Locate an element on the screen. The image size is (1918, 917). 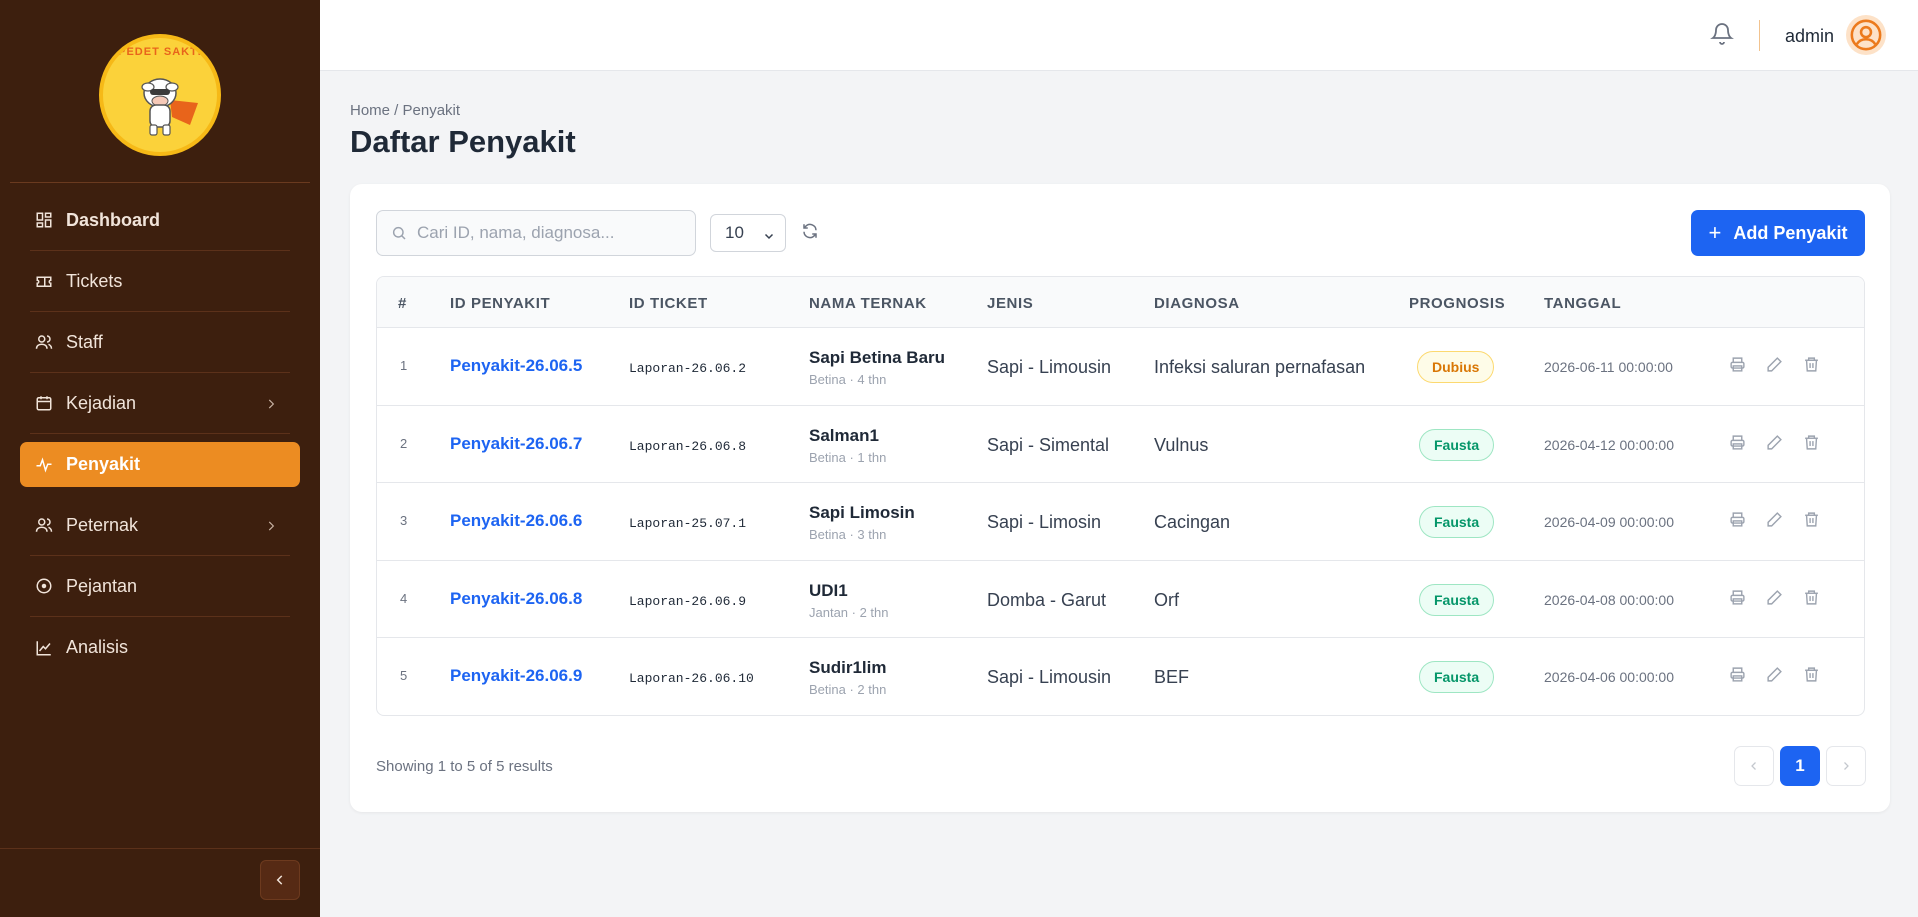
collapse-sidebar-button is located at coordinates (280, 880).